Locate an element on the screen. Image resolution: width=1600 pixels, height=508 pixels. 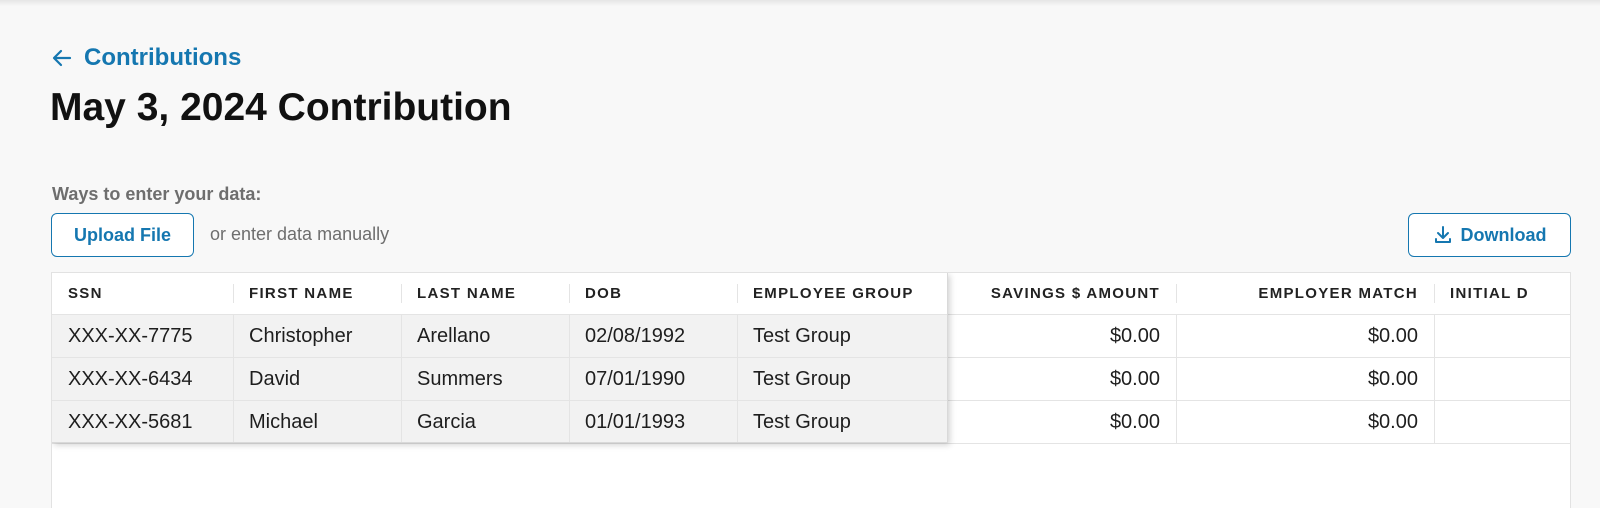
back-to-contributions-link: Contributions is located at coordinates (146, 58).